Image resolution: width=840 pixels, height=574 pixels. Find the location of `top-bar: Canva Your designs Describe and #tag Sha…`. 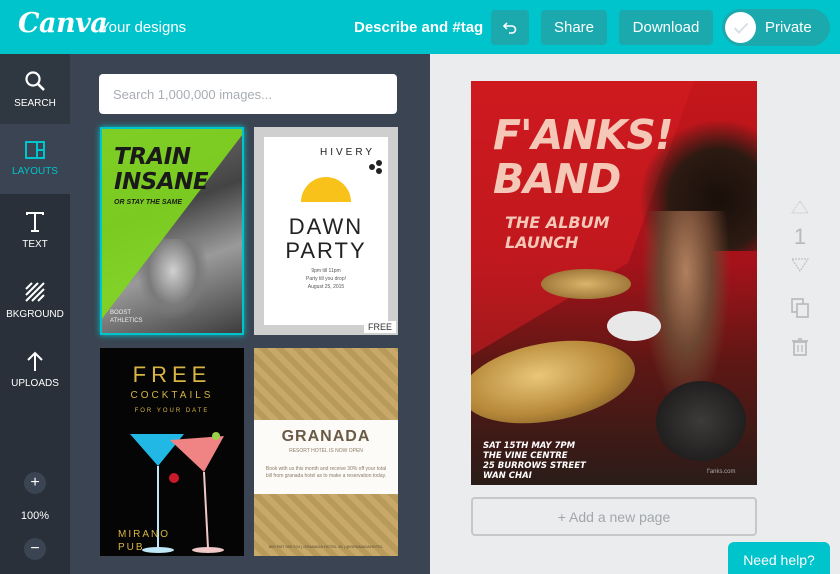

top-bar: Canva Your designs Describe and #tag Sha… is located at coordinates (420, 27).